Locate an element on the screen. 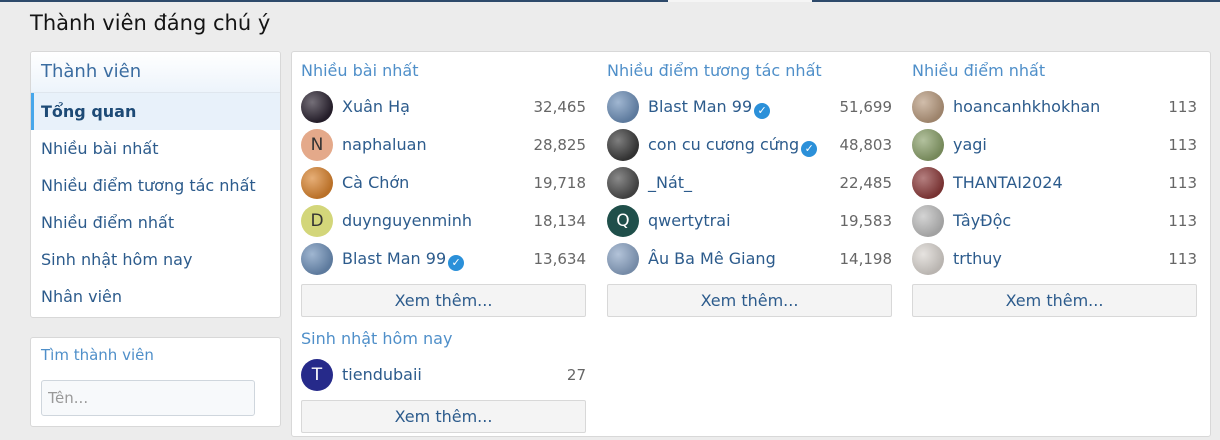 This screenshot has width=1220, height=440. member-search-box: Tìm thành viên is located at coordinates (155, 382).